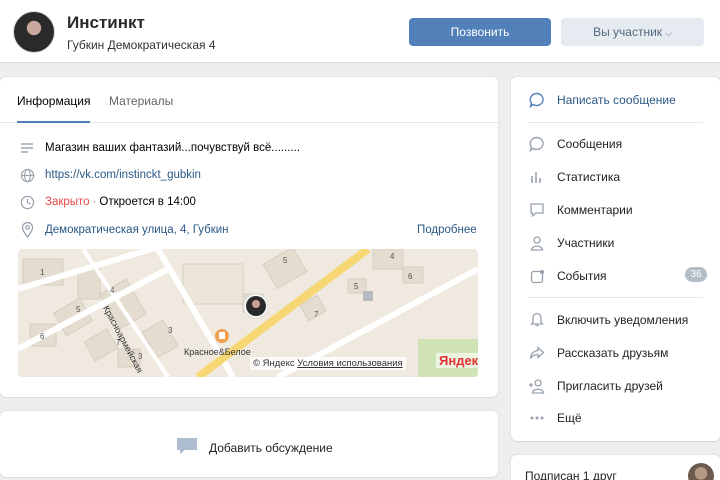 The image size is (720, 480). I want to click on sidebar-item-invite: Пригласить друзей, so click(595, 386).